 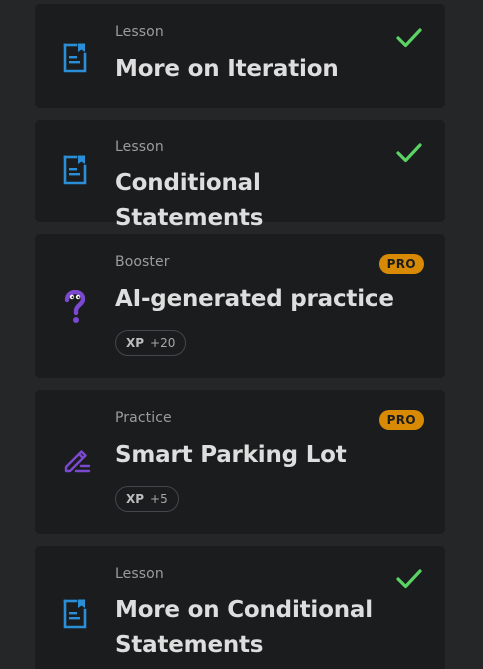 What do you see at coordinates (75, 306) in the screenshot?
I see `question-mark-icon` at bounding box center [75, 306].